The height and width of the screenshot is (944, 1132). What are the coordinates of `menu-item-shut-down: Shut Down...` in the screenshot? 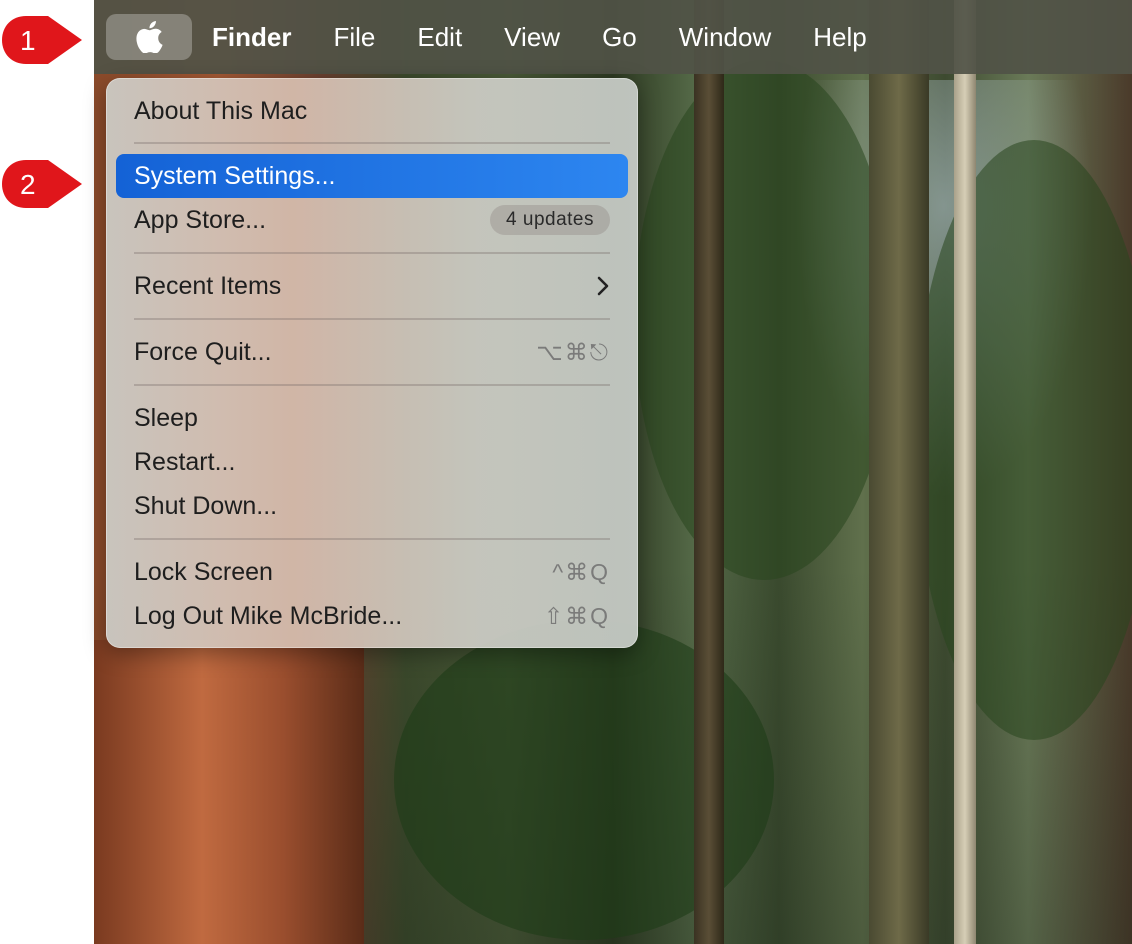 It's located at (372, 506).